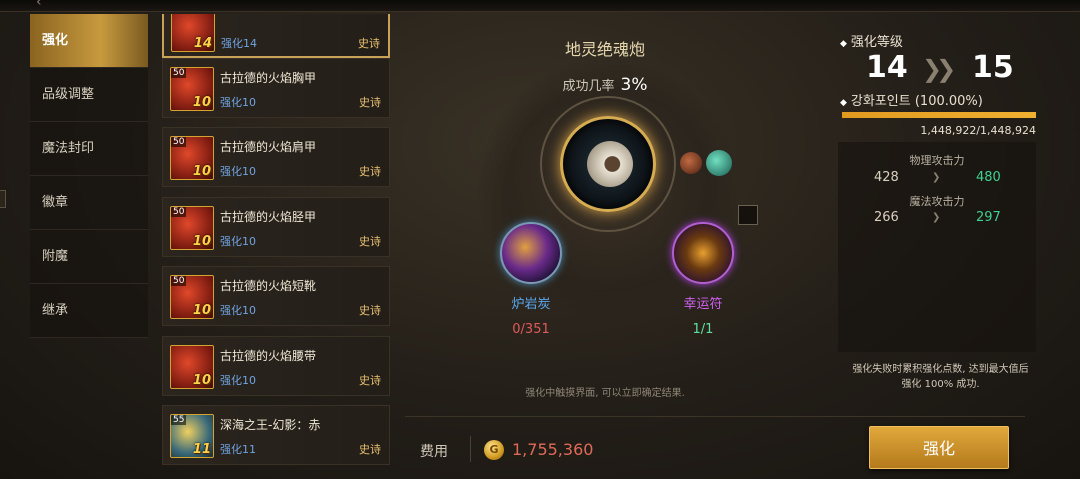 The width and height of the screenshot is (1080, 479). I want to click on stat-name: 物理攻击力, so click(937, 160).